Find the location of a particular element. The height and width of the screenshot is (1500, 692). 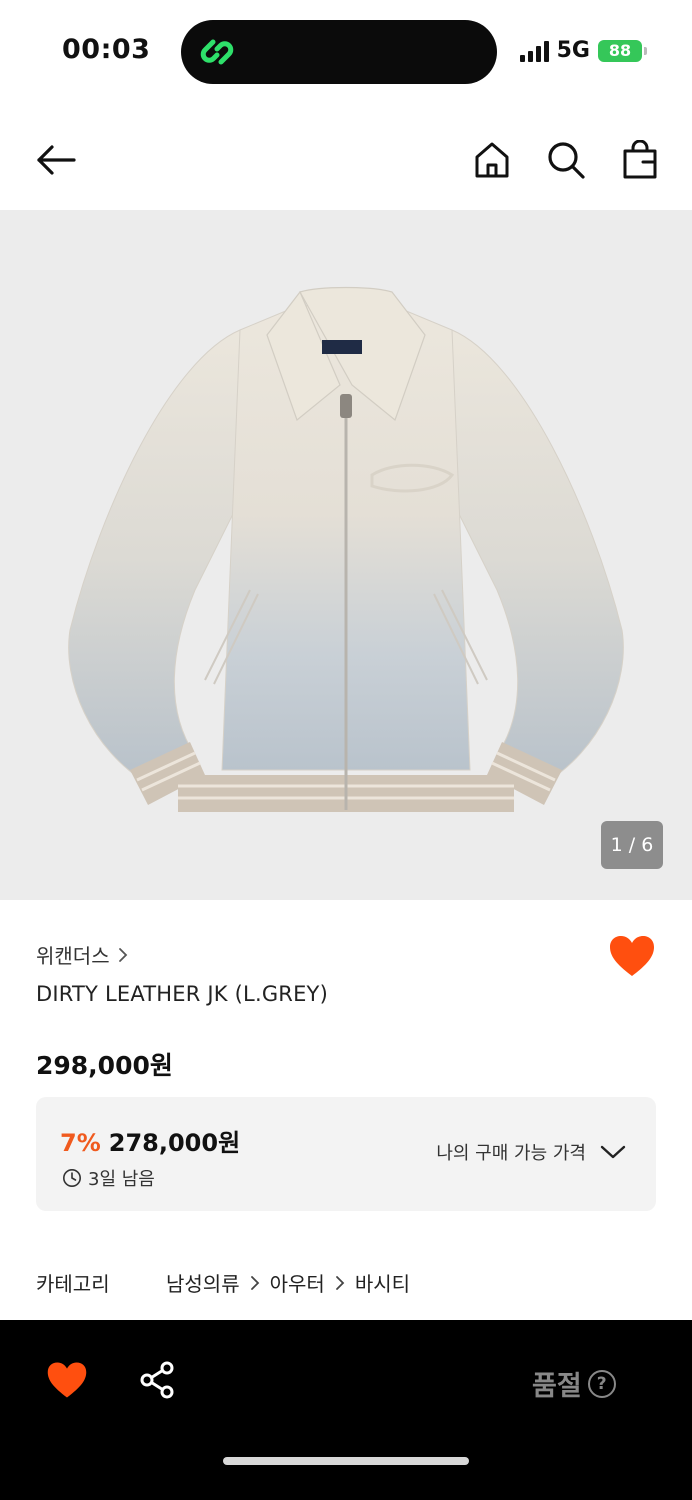

home-icon is located at coordinates (492, 160).